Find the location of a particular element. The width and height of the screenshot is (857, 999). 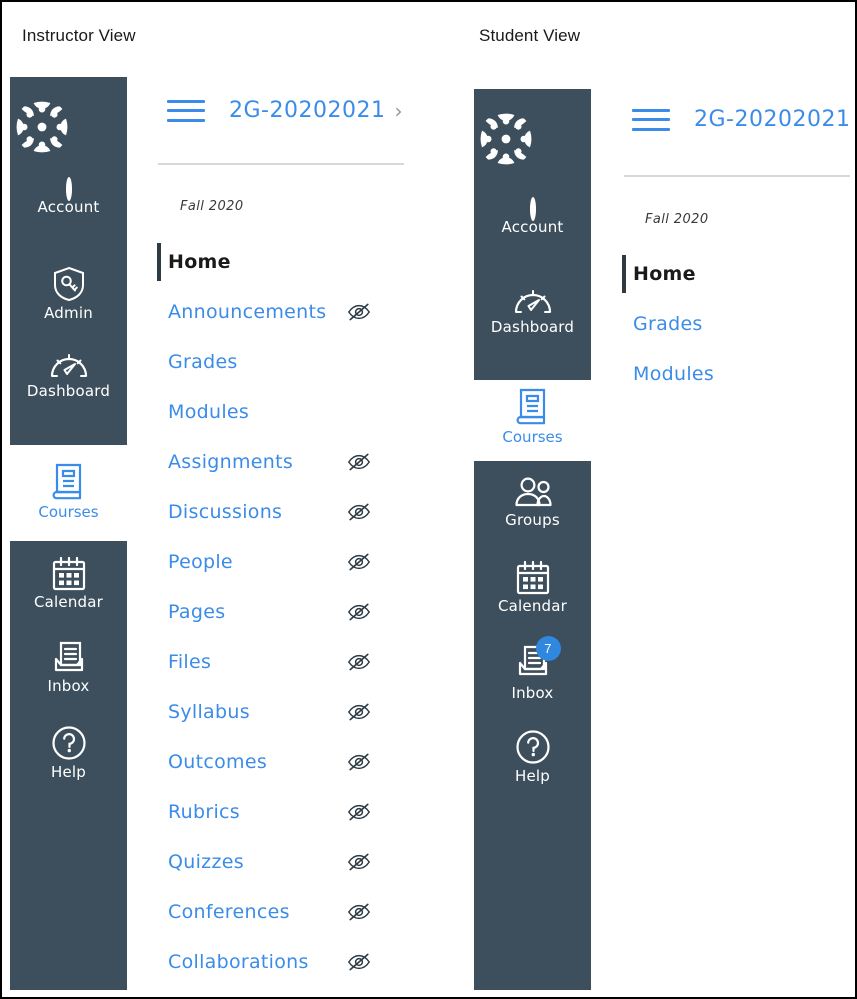

course-nav-item-people: People is located at coordinates (269, 562).